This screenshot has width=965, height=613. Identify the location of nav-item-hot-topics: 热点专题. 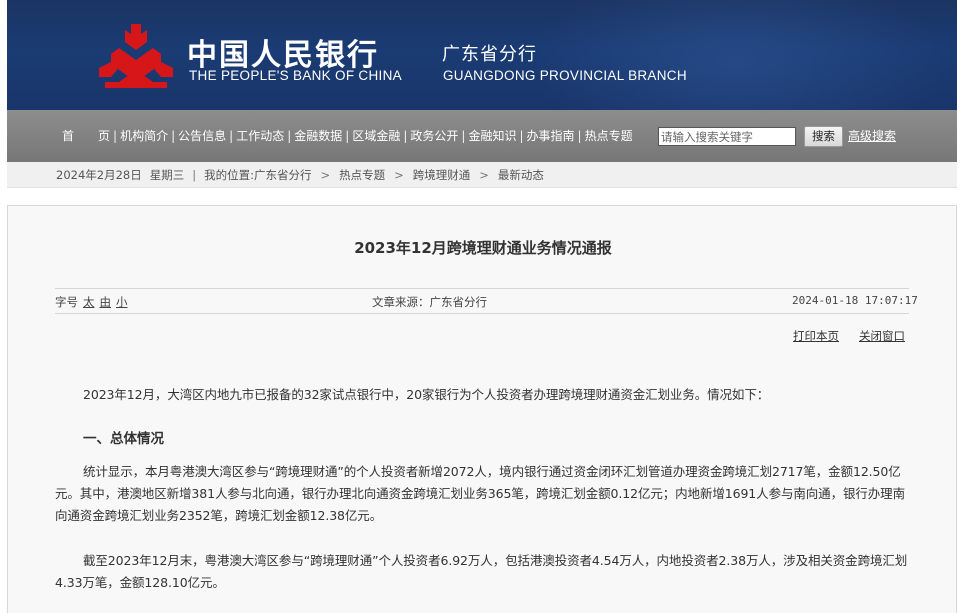
(609, 136).